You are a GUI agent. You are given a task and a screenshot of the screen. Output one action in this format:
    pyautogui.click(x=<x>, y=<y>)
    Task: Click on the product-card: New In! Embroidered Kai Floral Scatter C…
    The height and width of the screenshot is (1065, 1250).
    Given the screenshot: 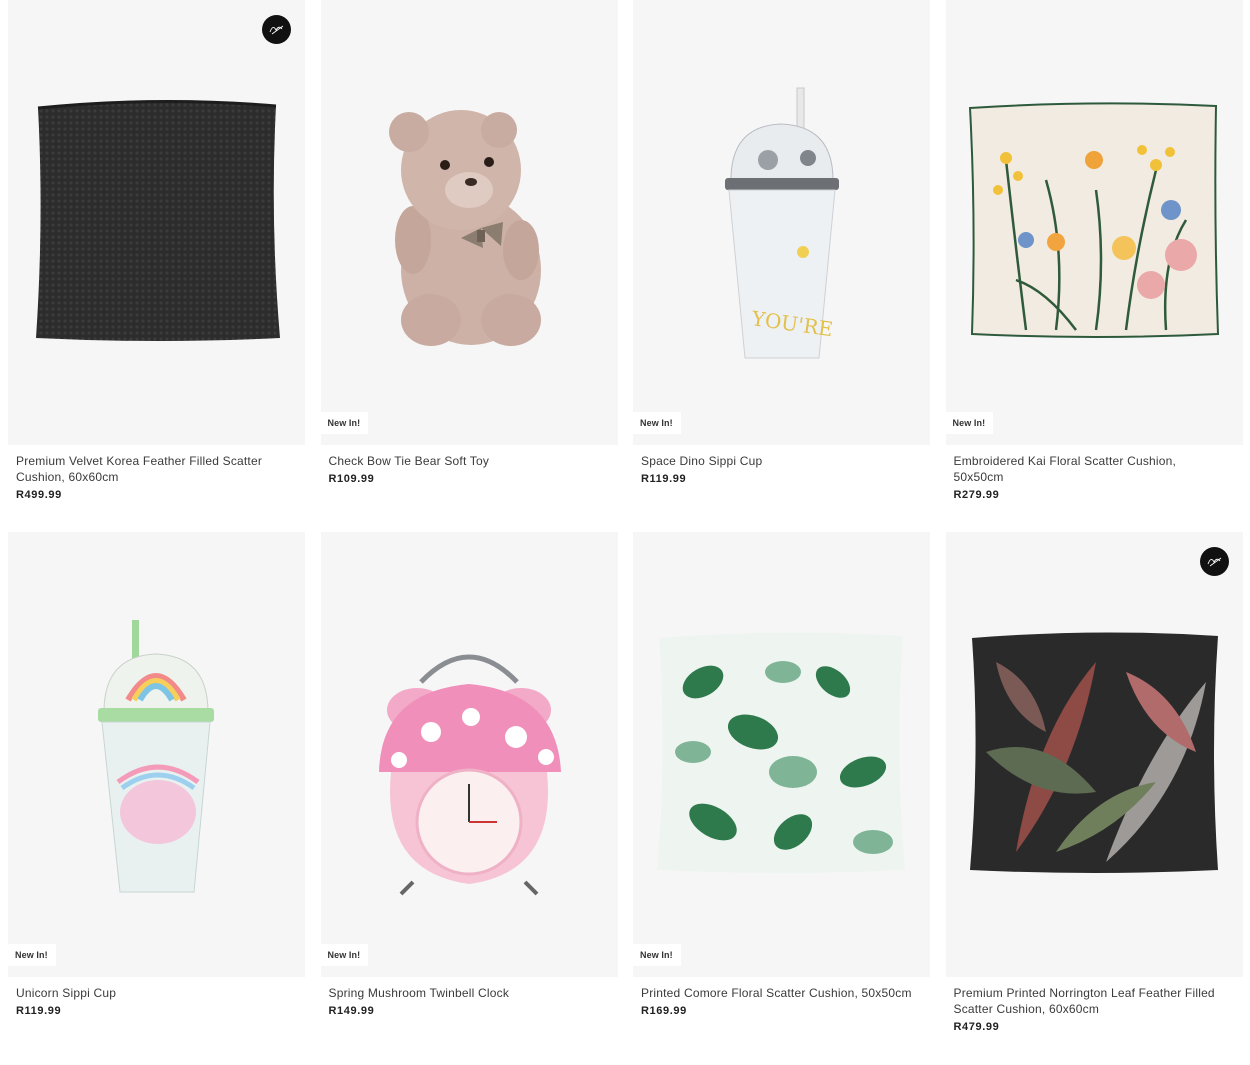 What is the action you would take?
    pyautogui.click(x=1094, y=266)
    